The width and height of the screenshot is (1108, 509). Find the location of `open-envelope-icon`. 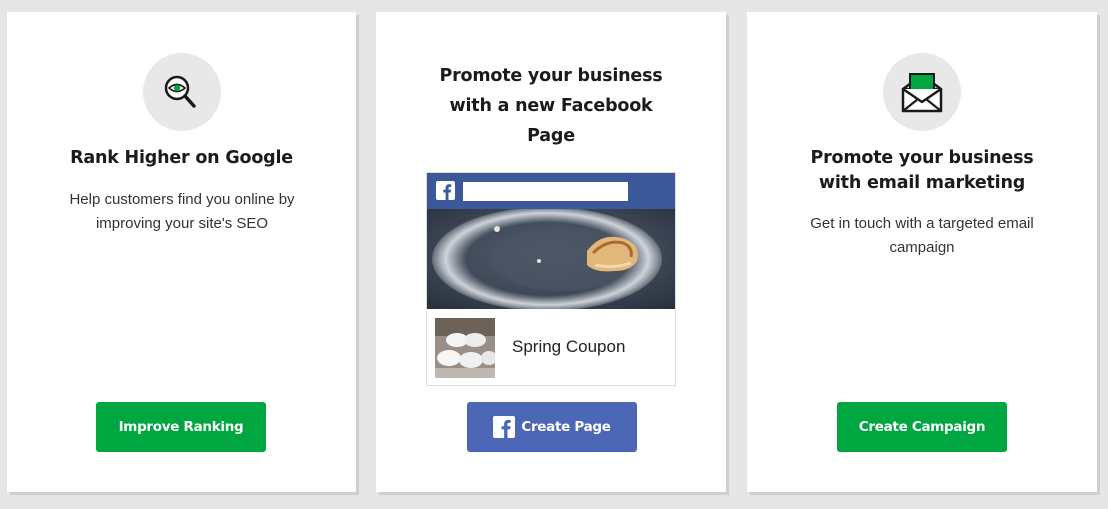

open-envelope-icon is located at coordinates (922, 93).